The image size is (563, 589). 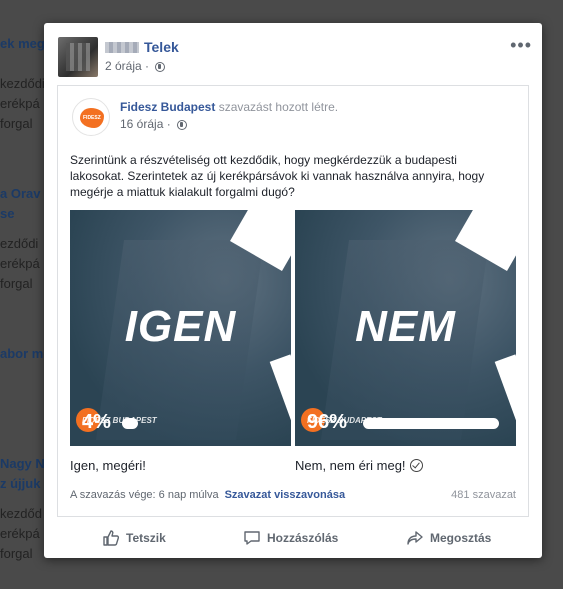 I want to click on undo-vote-link: Szavazat visszavonása, so click(x=285, y=495).